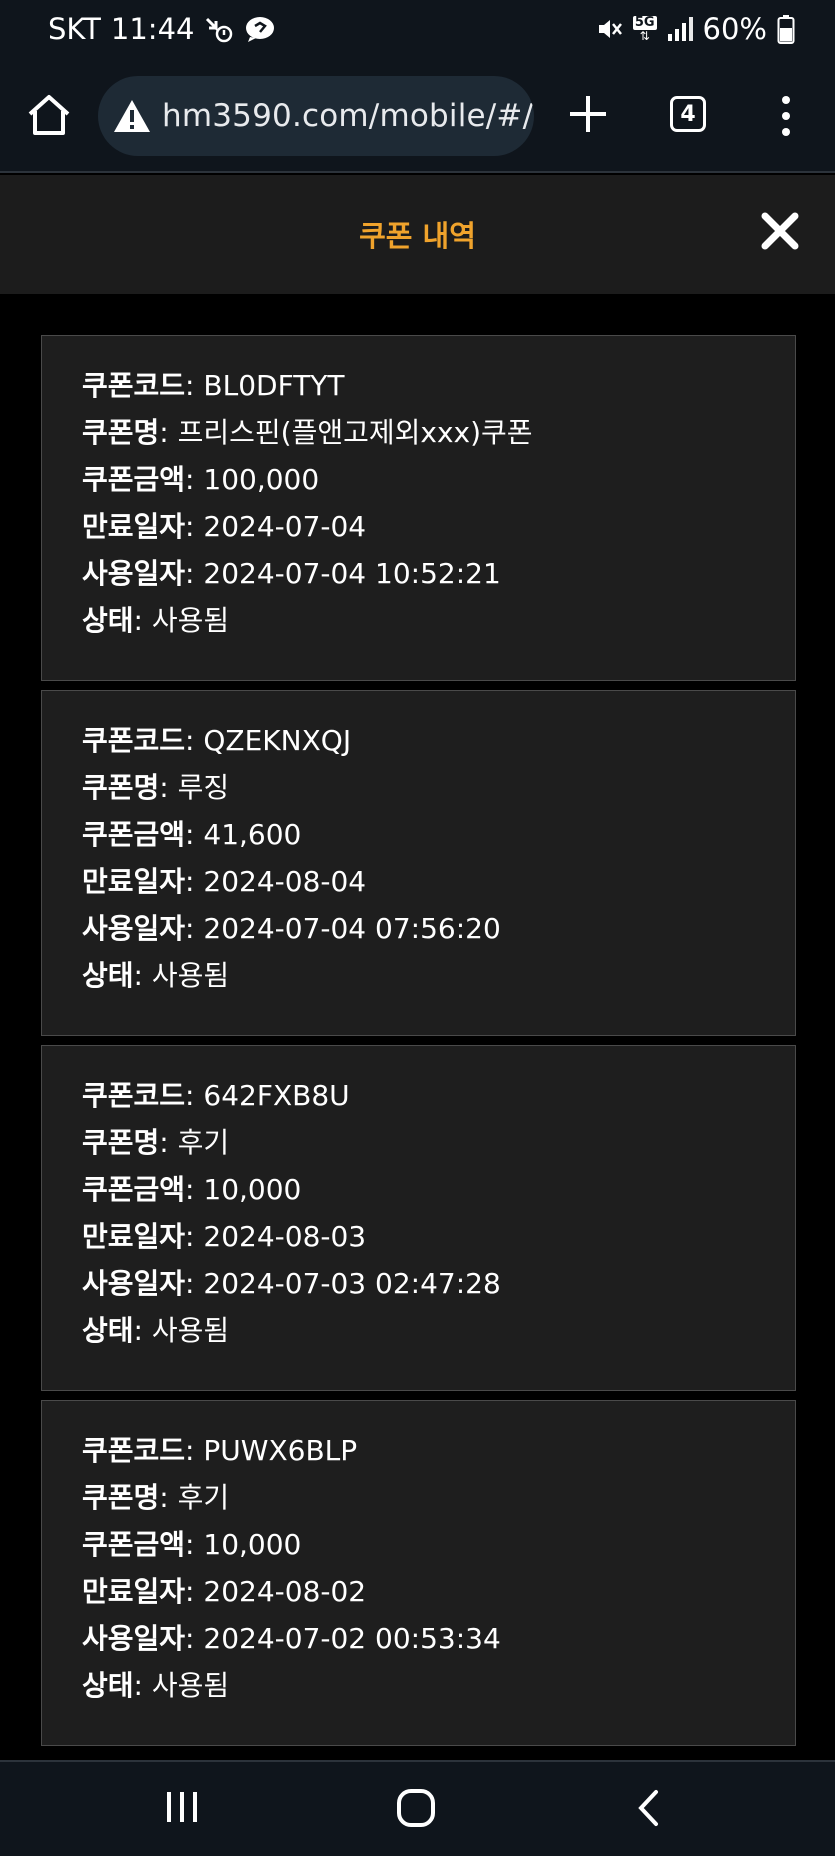 Image resolution: width=835 pixels, height=1856 pixels. I want to click on carrier-label: SKT, so click(74, 29).